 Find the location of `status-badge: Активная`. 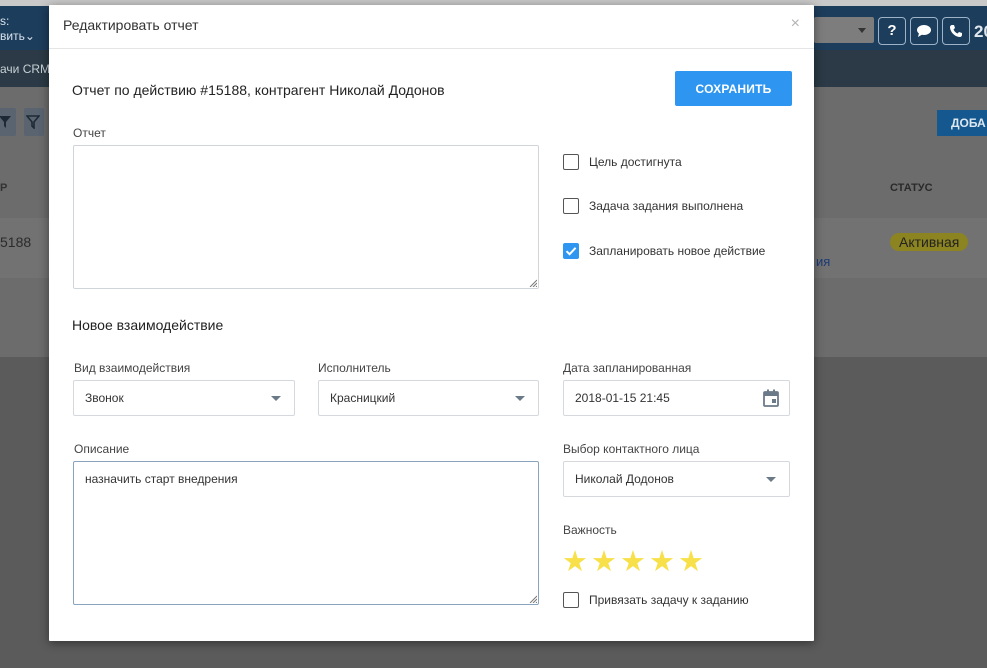

status-badge: Активная is located at coordinates (929, 242).